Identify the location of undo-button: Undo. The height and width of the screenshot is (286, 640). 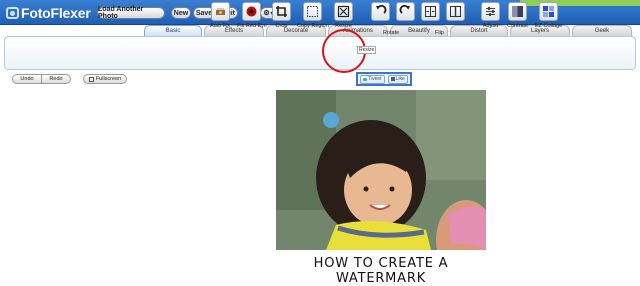
(27, 79).